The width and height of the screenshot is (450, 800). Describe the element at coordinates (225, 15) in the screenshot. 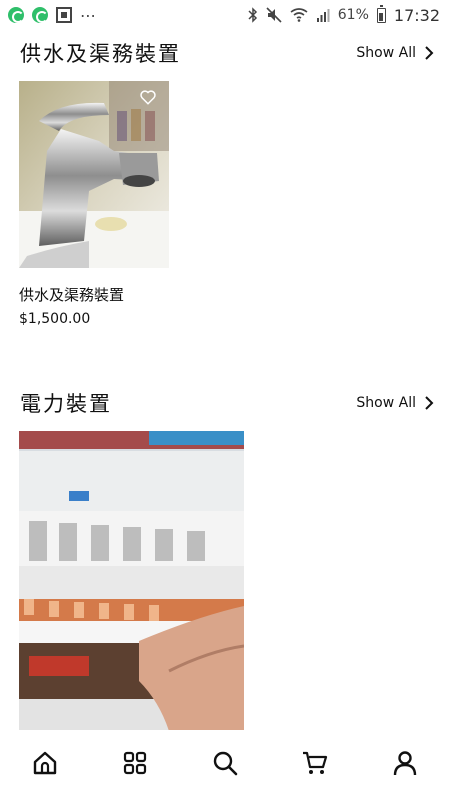

I see `status-bar: ⋯ 61% 17:32` at that location.